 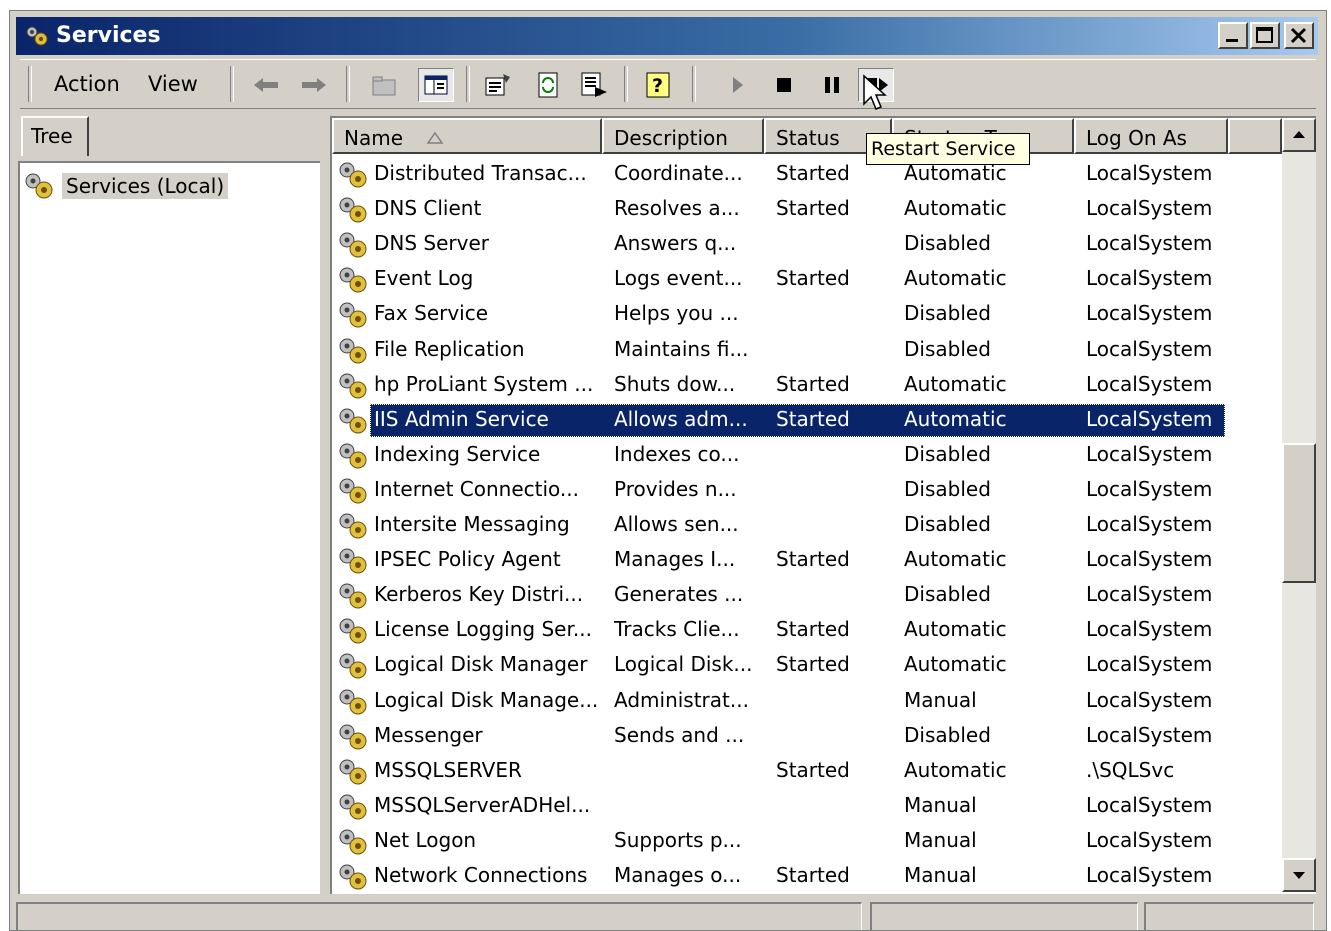 I want to click on properties-button, so click(x=498, y=85).